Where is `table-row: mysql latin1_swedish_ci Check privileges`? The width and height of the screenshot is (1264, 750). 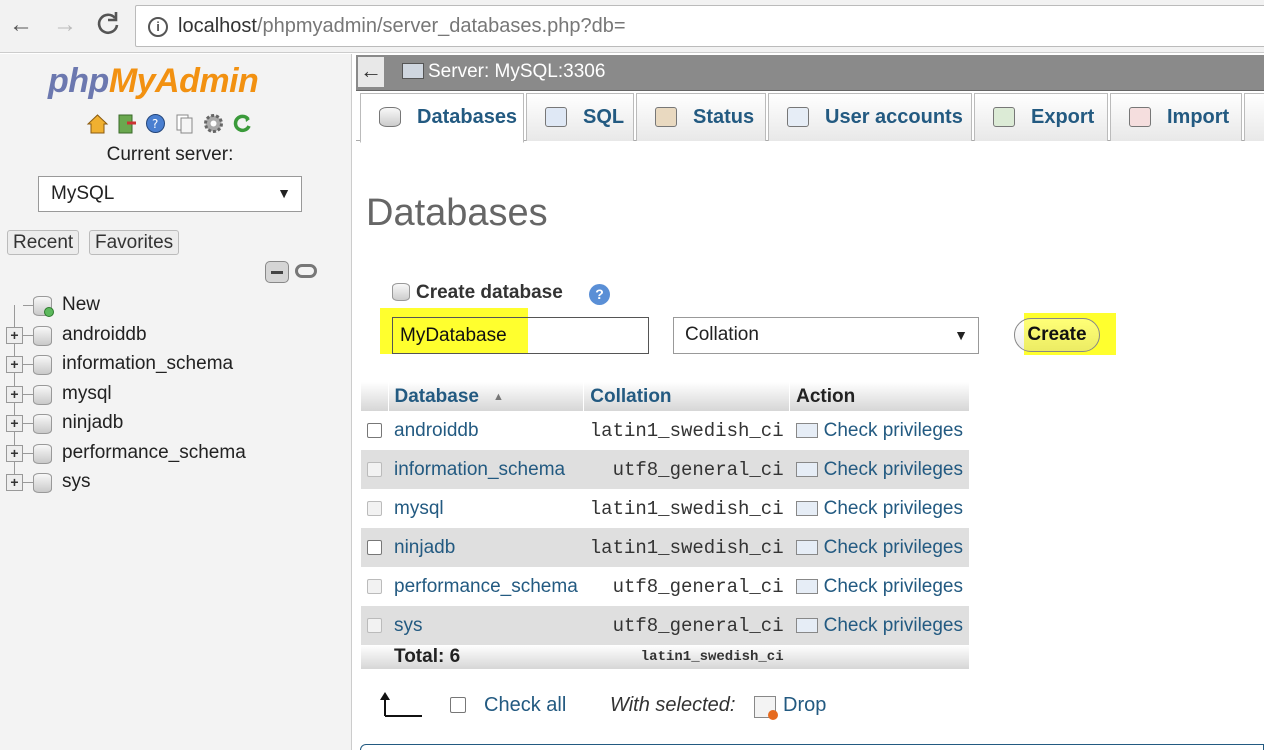
table-row: mysql latin1_swedish_ci Check privileges is located at coordinates (665, 508).